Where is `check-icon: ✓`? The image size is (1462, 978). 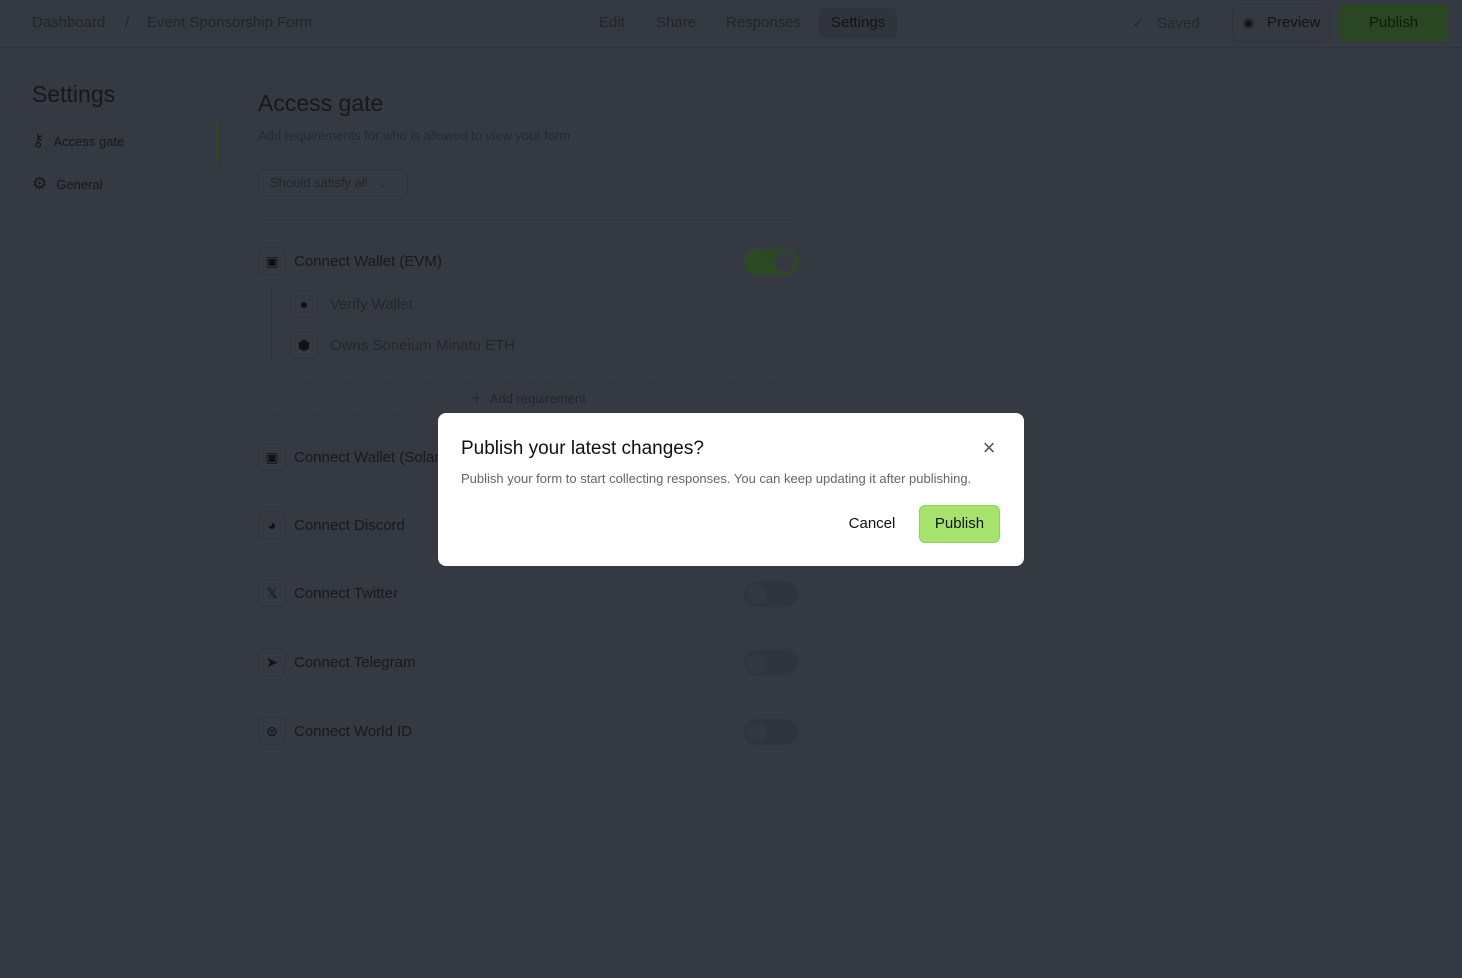
check-icon: ✓ is located at coordinates (1138, 23).